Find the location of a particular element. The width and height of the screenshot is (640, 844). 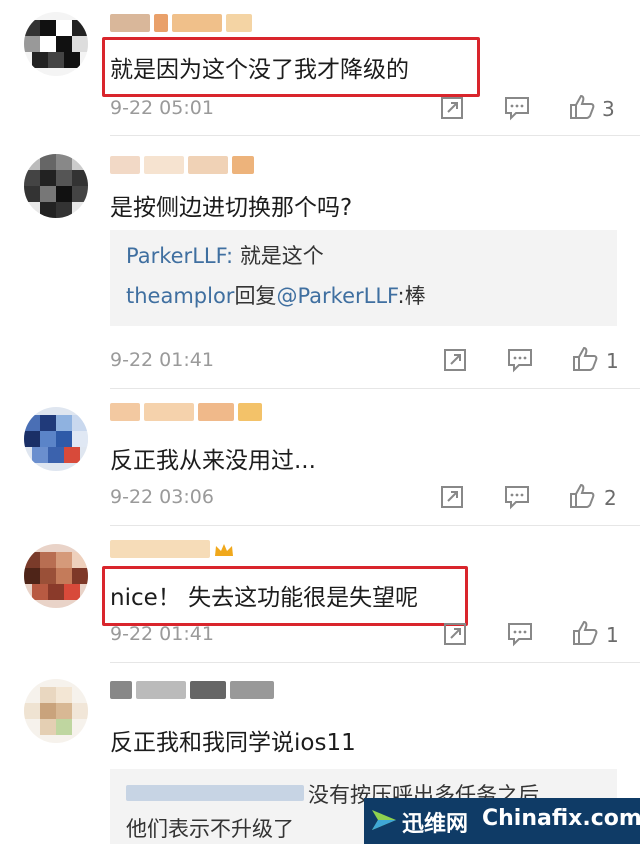

reply-line: ParkerLLF: 就是这个 is located at coordinates (225, 256).